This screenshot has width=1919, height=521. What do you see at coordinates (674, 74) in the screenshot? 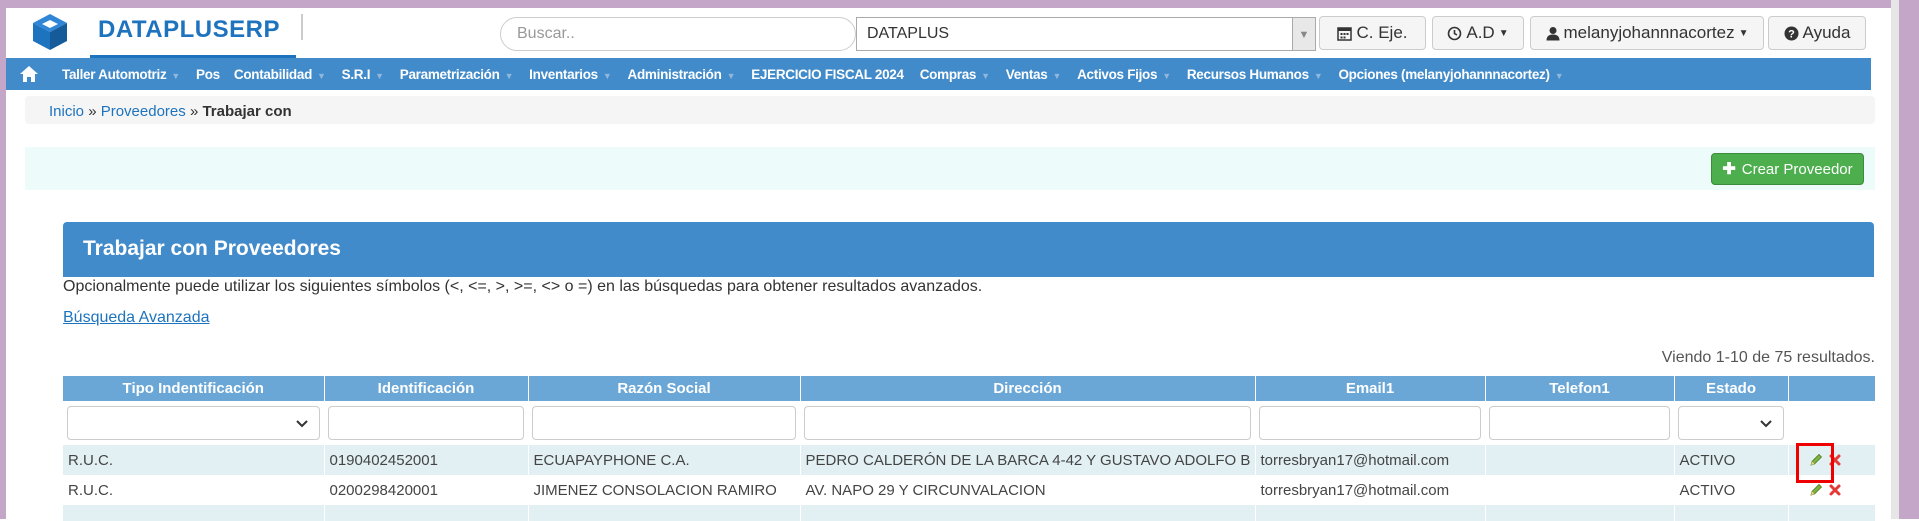
I see `nav-label: Administración` at bounding box center [674, 74].